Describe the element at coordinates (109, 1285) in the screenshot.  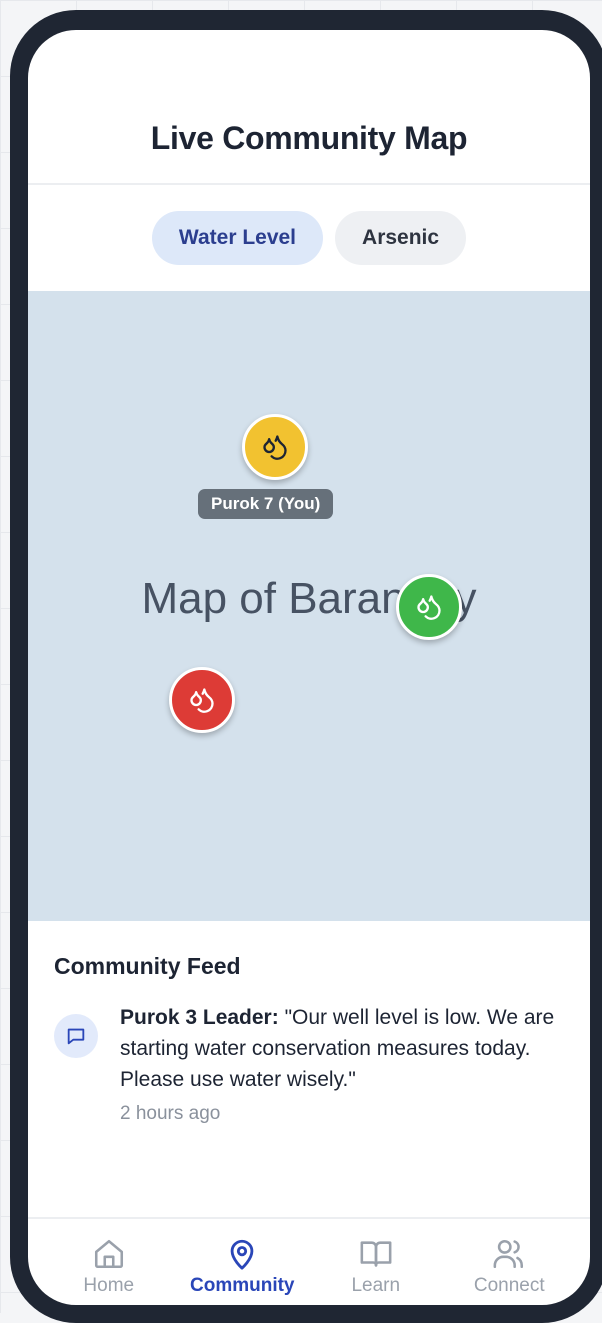
I see `nav-home-label: Home` at that location.